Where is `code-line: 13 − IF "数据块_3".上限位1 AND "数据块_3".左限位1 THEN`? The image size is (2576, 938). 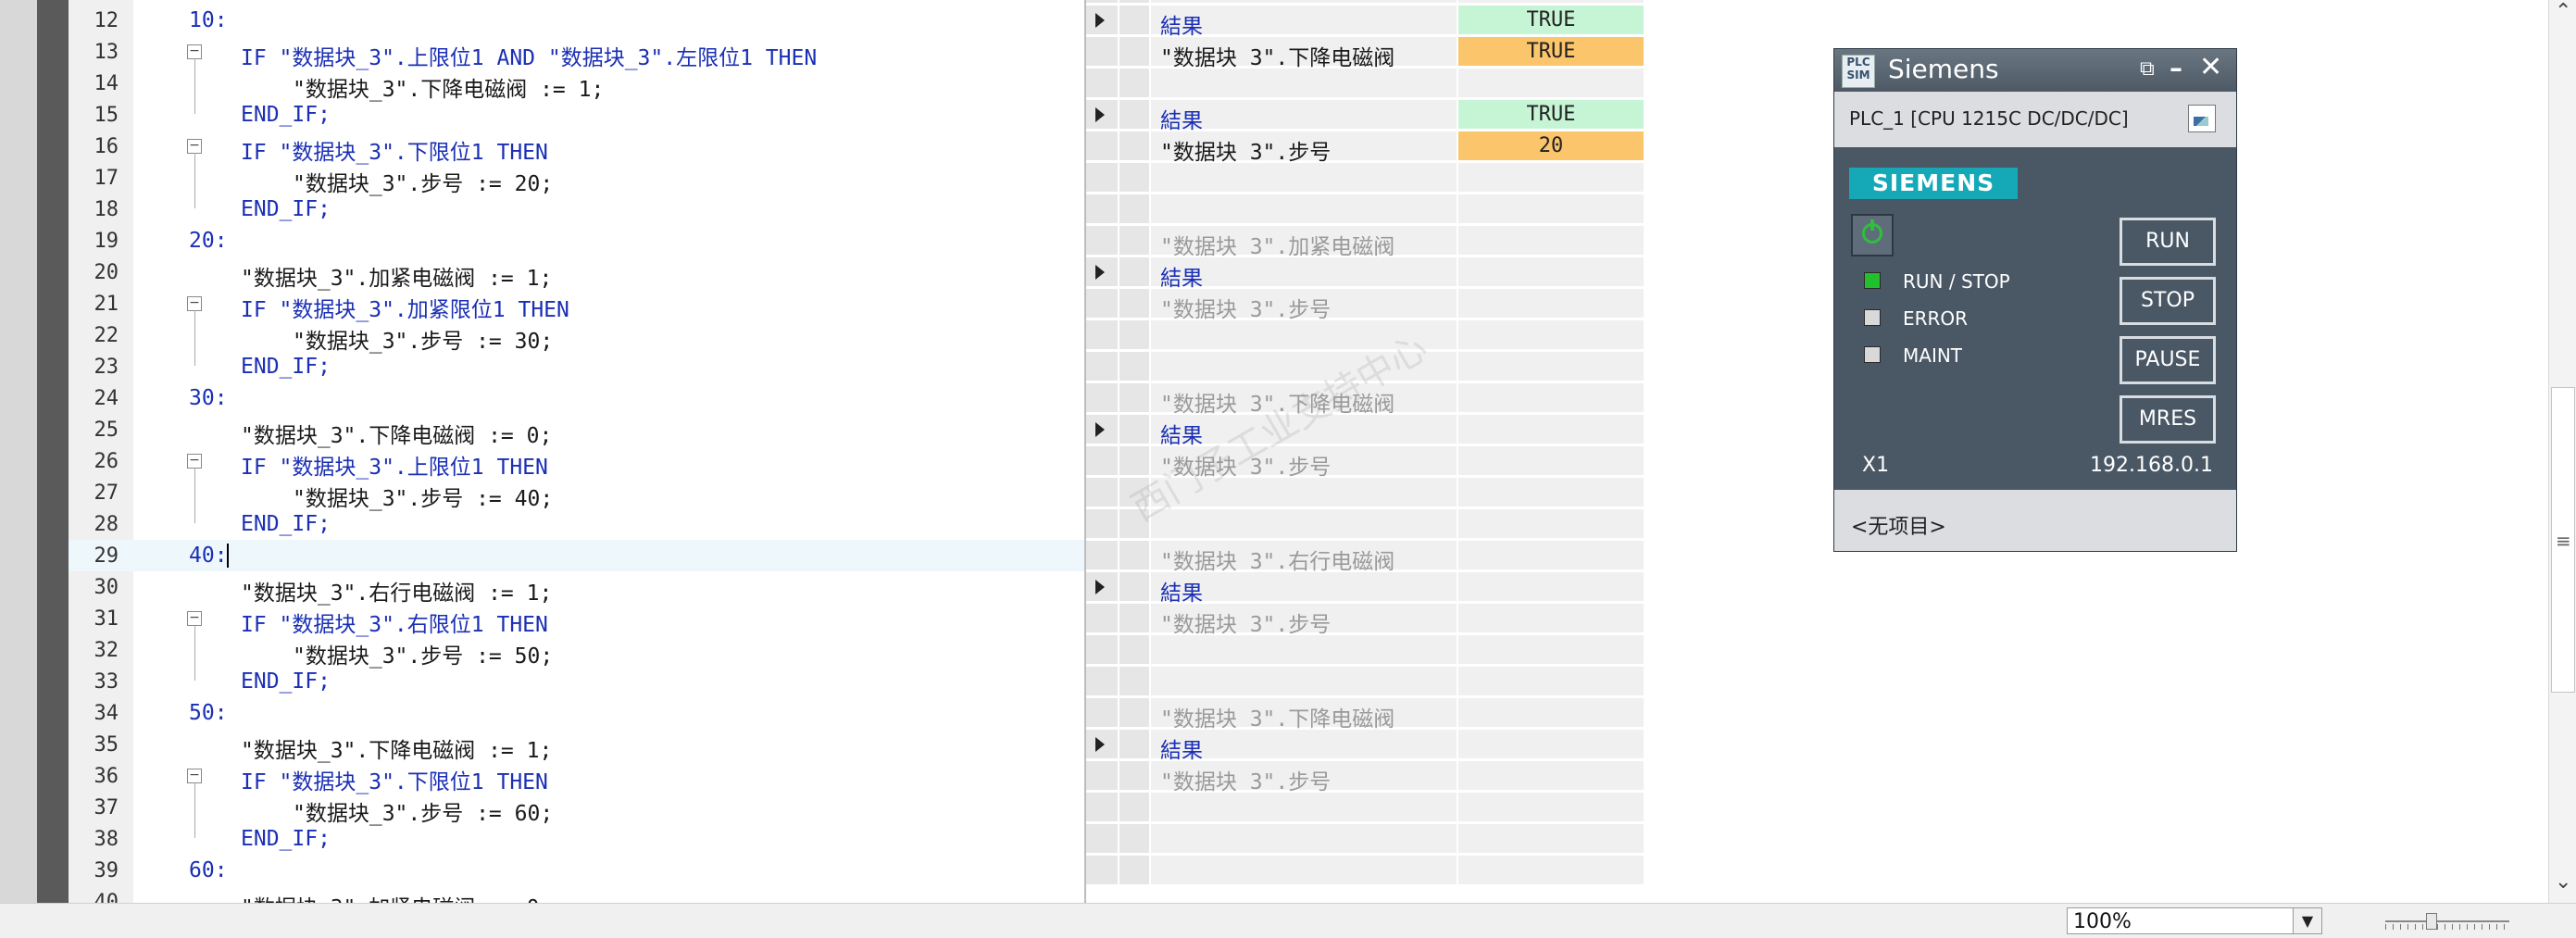
code-line: 13 − IF "数据块_3".上限位1 AND "数据块_3".左限位1 THEN is located at coordinates (576, 53).